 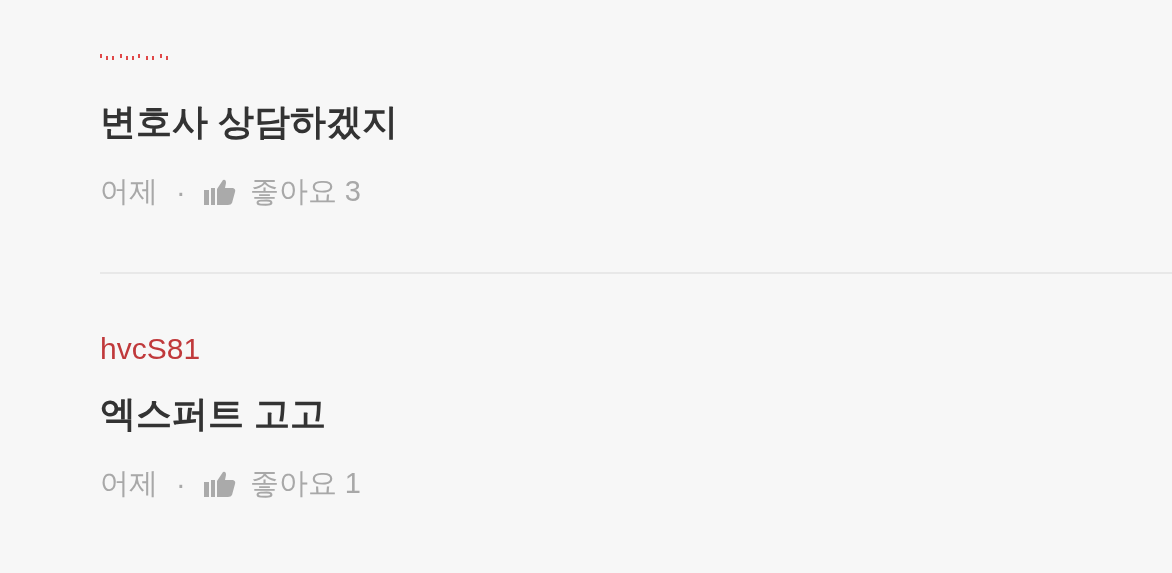 What do you see at coordinates (249, 122) in the screenshot?
I see `comment-text: 변호사 상담하겠지` at bounding box center [249, 122].